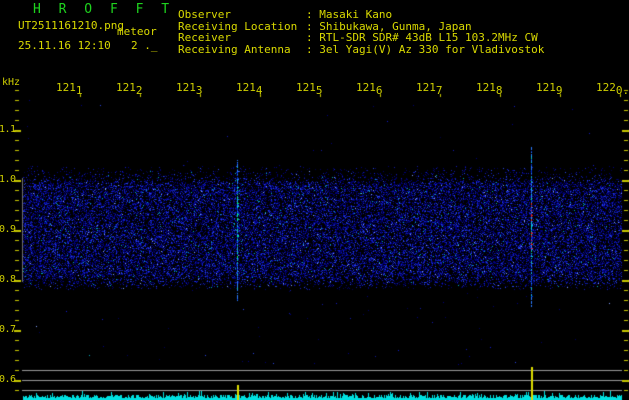  Describe the element at coordinates (489, 89) in the screenshot. I see `time-tick-label: 1218` at that location.